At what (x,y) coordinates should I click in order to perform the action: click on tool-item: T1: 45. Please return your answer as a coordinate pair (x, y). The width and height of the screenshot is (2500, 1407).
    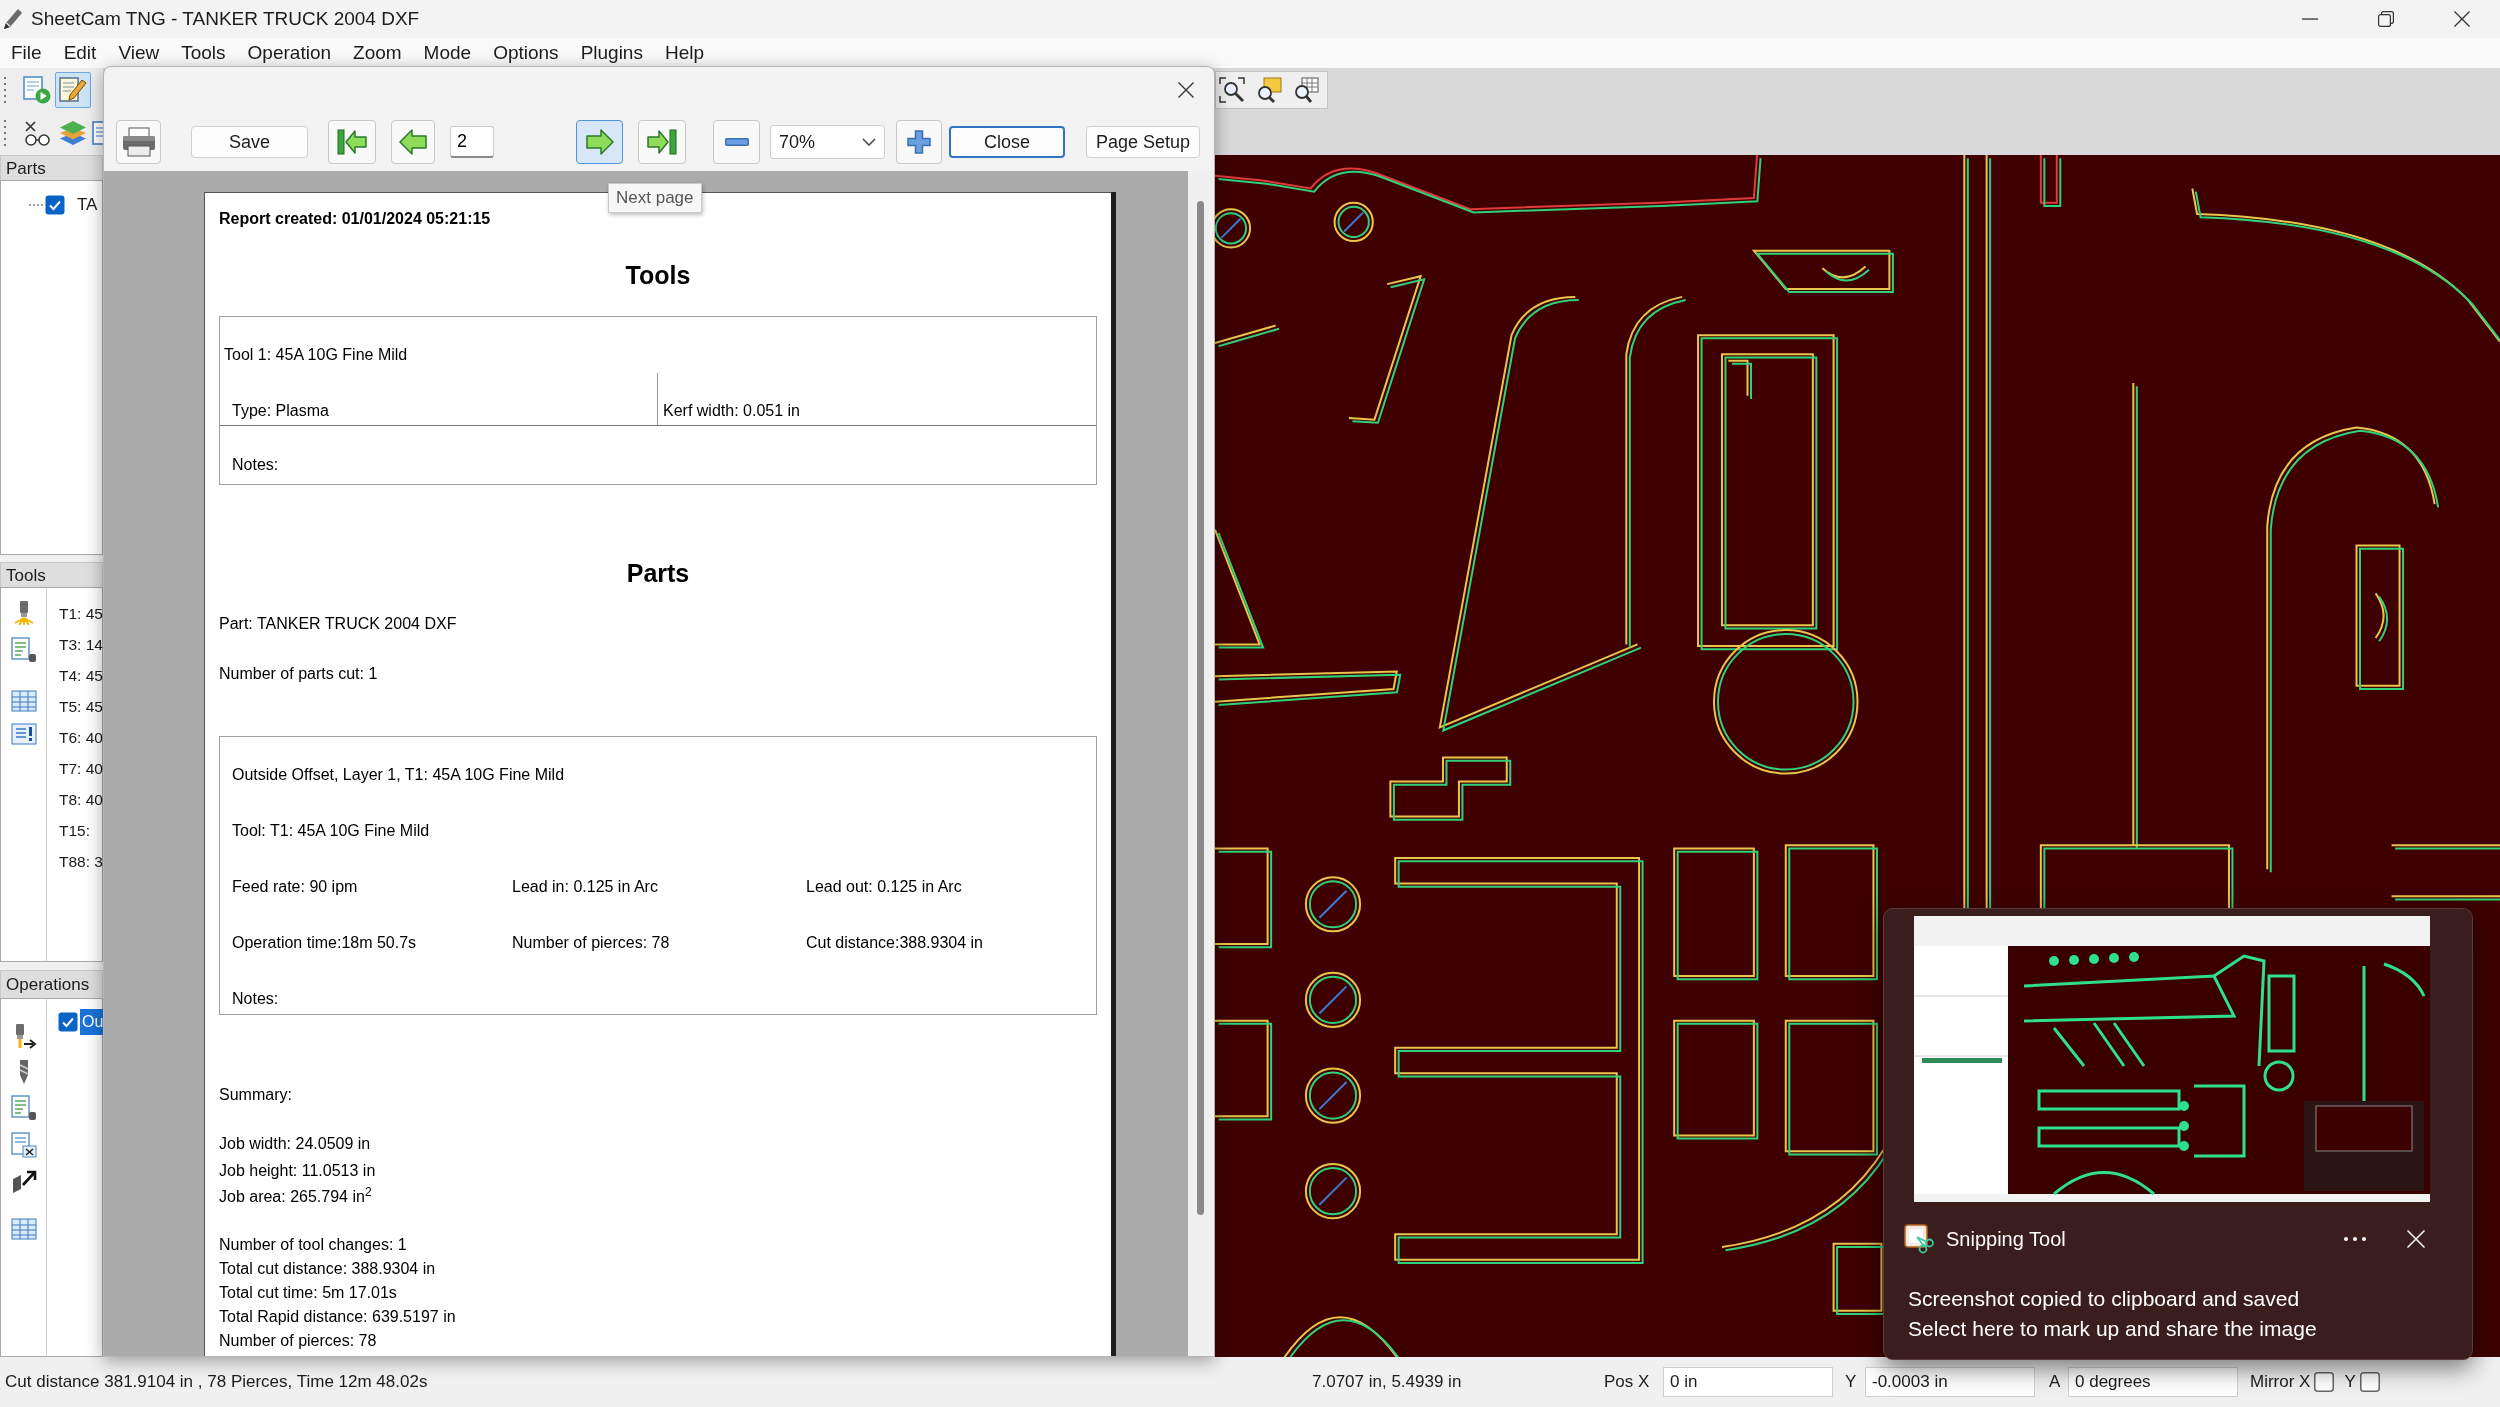
    Looking at the image, I should click on (81, 613).